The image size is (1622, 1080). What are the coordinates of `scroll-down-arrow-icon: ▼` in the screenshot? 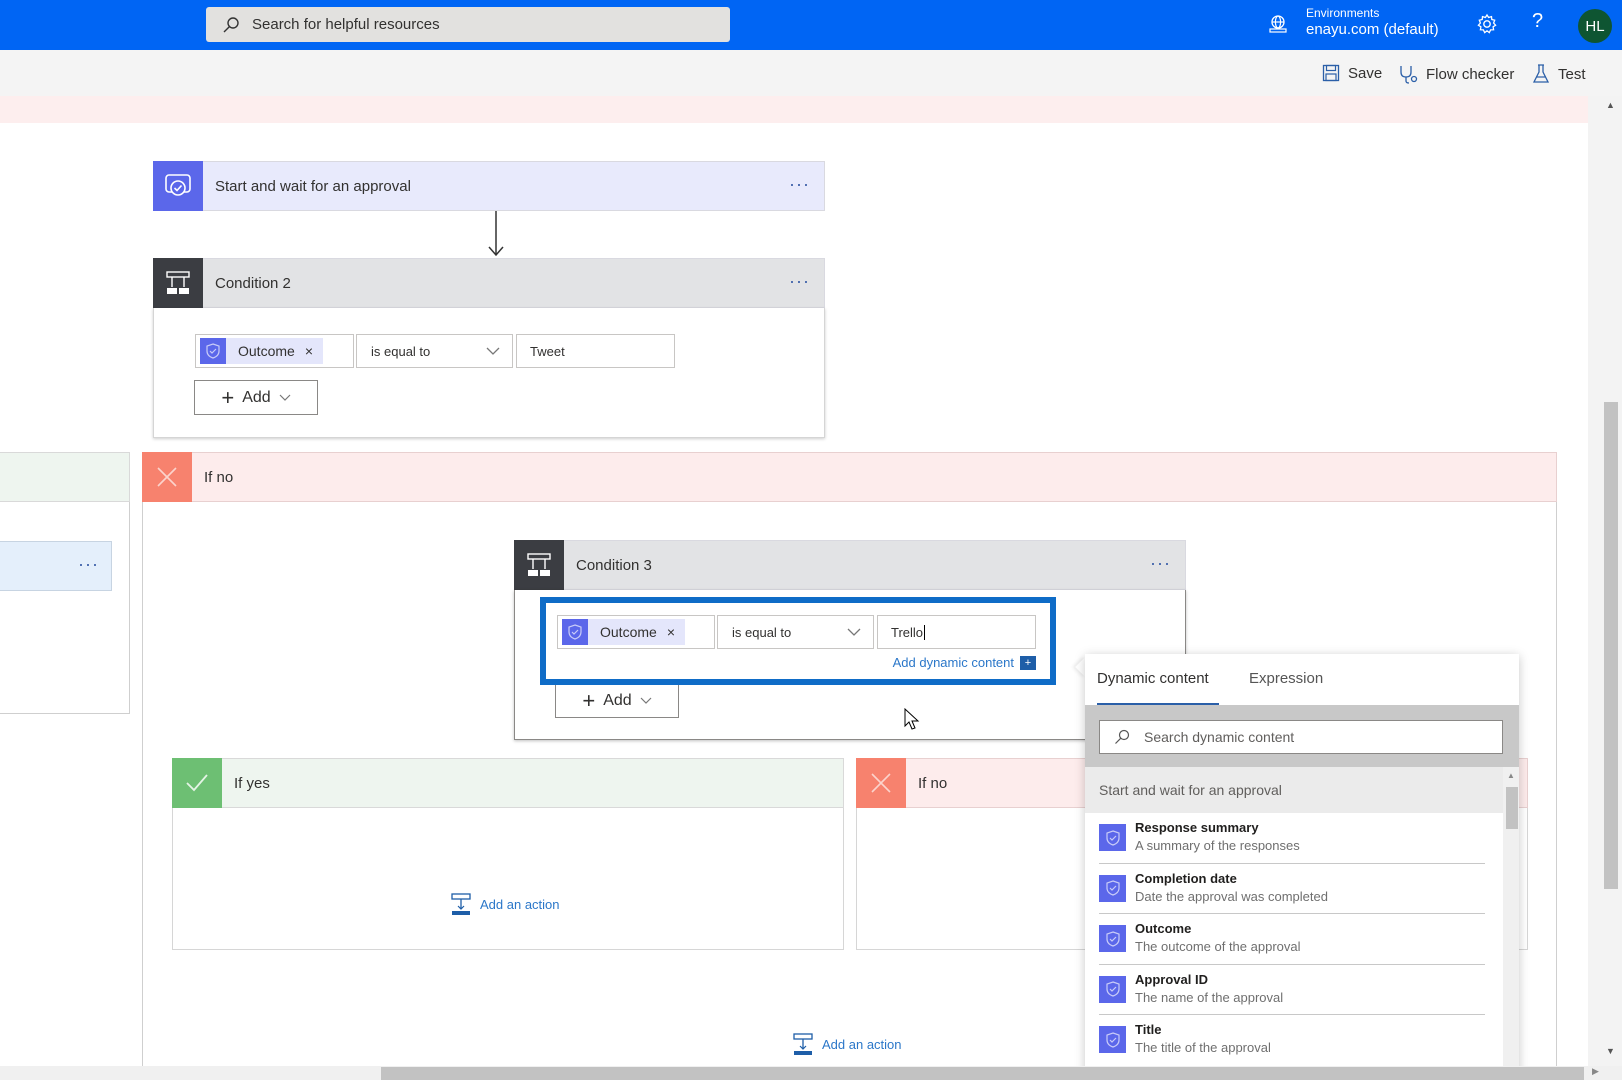 It's located at (1610, 1051).